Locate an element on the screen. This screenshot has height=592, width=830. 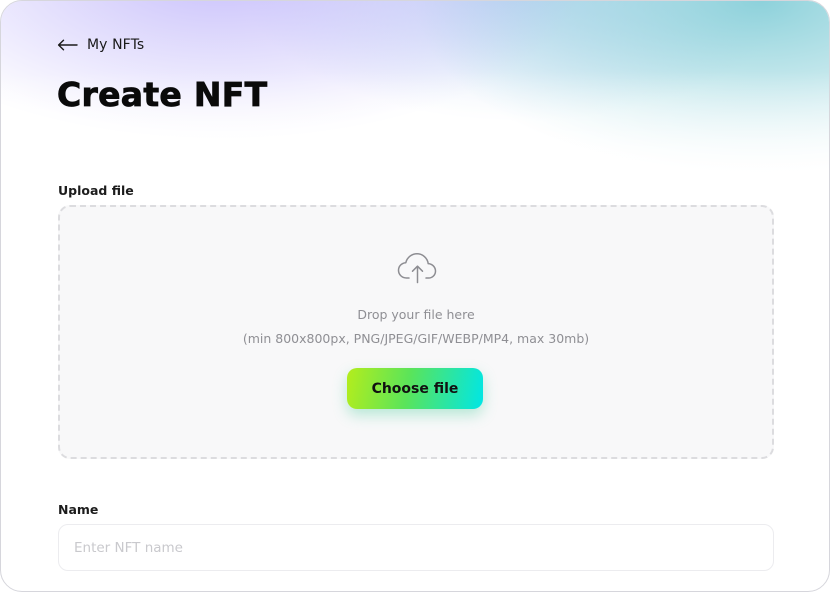
back-to-my-nfts-link: My NFTs is located at coordinates (100, 45).